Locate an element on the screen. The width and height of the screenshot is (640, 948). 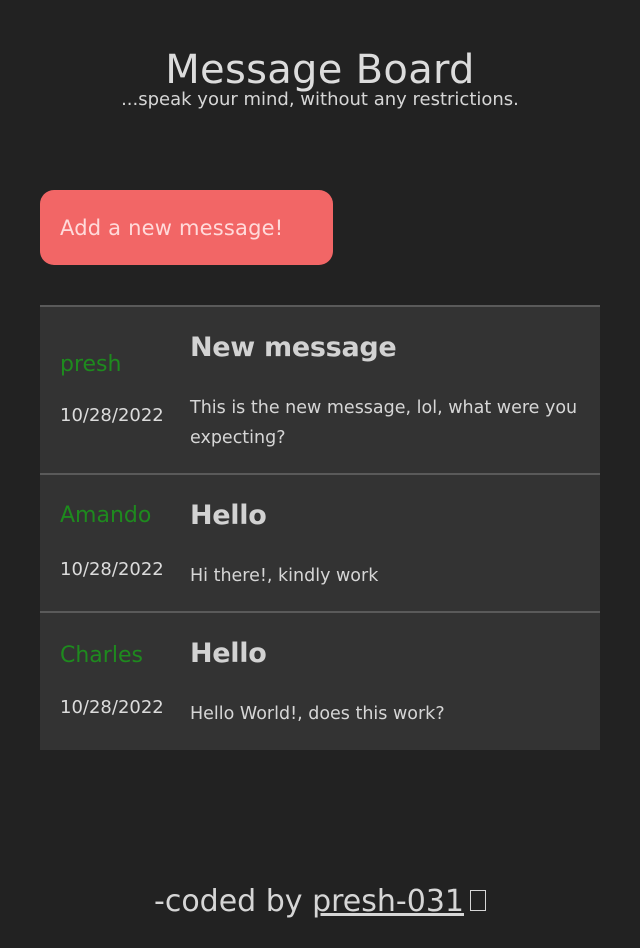
message-author: Charles is located at coordinates (101, 655).